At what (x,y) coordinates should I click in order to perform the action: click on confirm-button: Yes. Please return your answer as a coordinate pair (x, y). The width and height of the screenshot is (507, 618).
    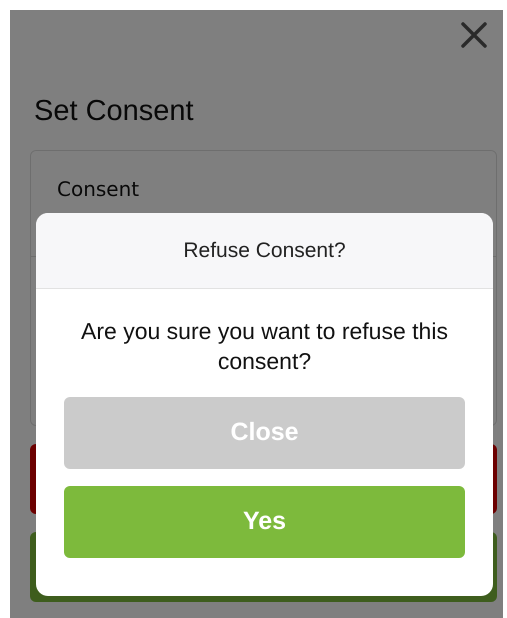
    Looking at the image, I should click on (264, 522).